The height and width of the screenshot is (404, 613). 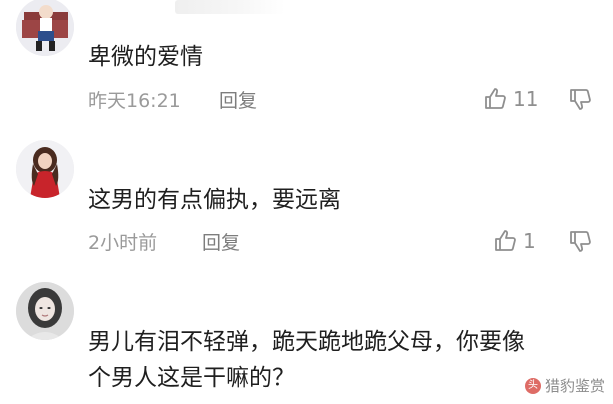 I want to click on like-button-1: 11, so click(x=511, y=99).